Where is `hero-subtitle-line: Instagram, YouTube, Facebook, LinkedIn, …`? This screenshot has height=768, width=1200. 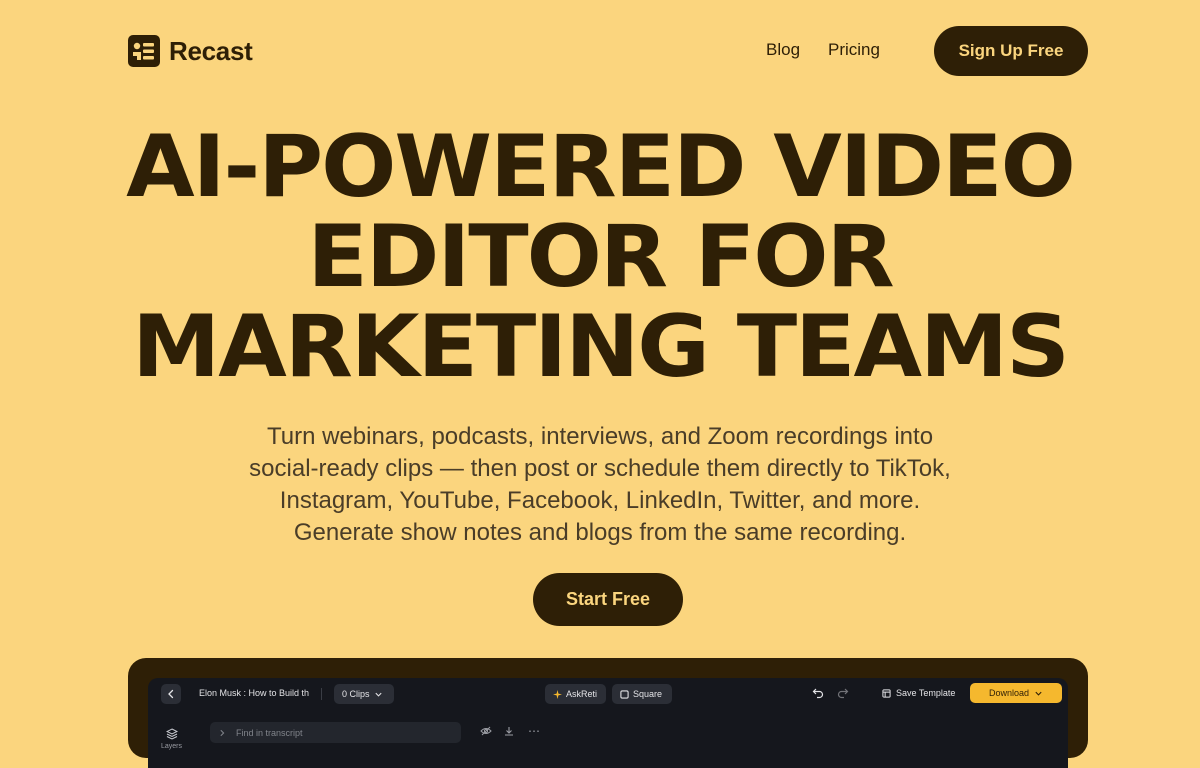
hero-subtitle-line: Instagram, YouTube, Facebook, LinkedIn, … is located at coordinates (600, 500).